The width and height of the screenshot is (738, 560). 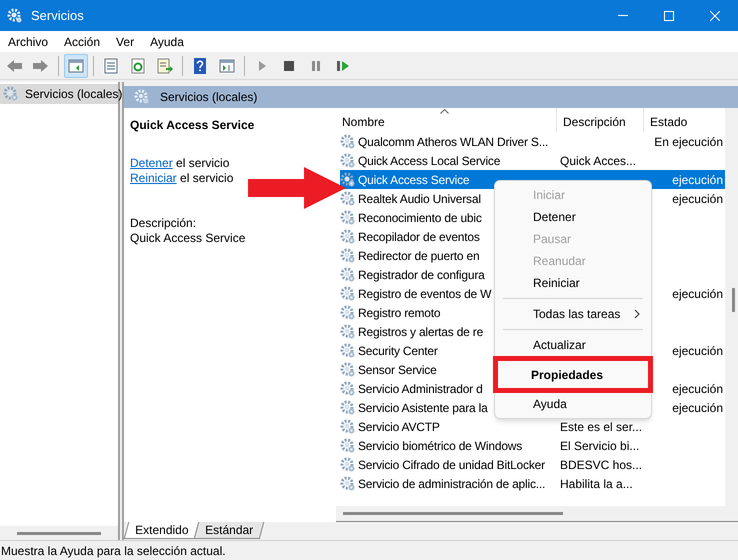 What do you see at coordinates (423, 408) in the screenshot?
I see `table-cell-text: Servicio Asistente para la` at bounding box center [423, 408].